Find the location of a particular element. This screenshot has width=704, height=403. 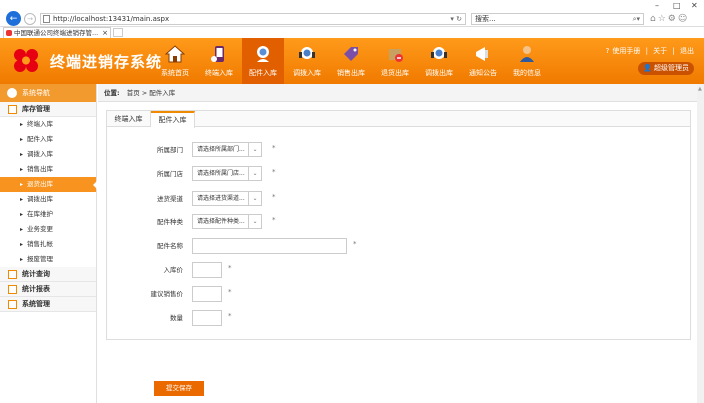

box-return-icon is located at coordinates (396, 55).